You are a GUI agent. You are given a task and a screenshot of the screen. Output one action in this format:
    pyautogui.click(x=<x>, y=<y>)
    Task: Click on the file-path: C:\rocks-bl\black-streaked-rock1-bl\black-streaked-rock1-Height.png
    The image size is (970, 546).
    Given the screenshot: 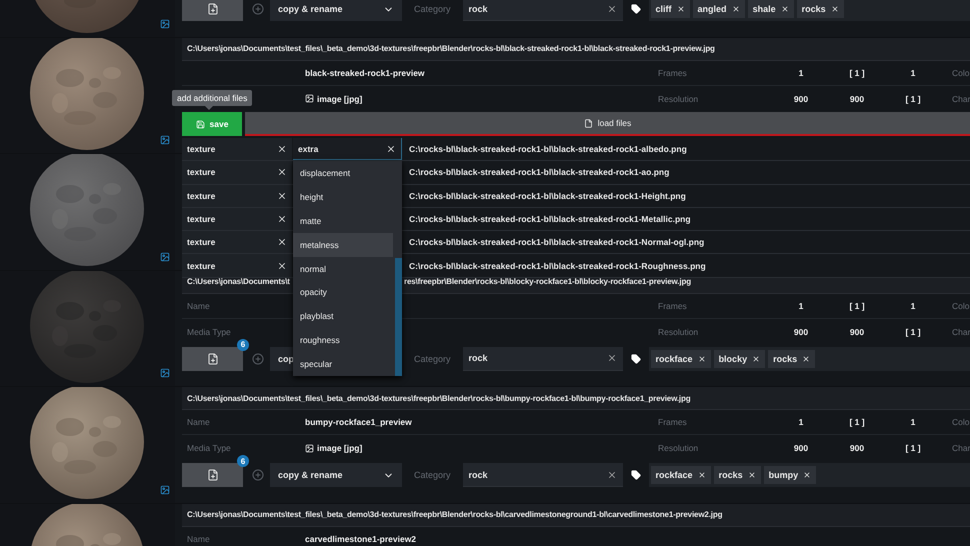 What is the action you would take?
    pyautogui.click(x=547, y=196)
    